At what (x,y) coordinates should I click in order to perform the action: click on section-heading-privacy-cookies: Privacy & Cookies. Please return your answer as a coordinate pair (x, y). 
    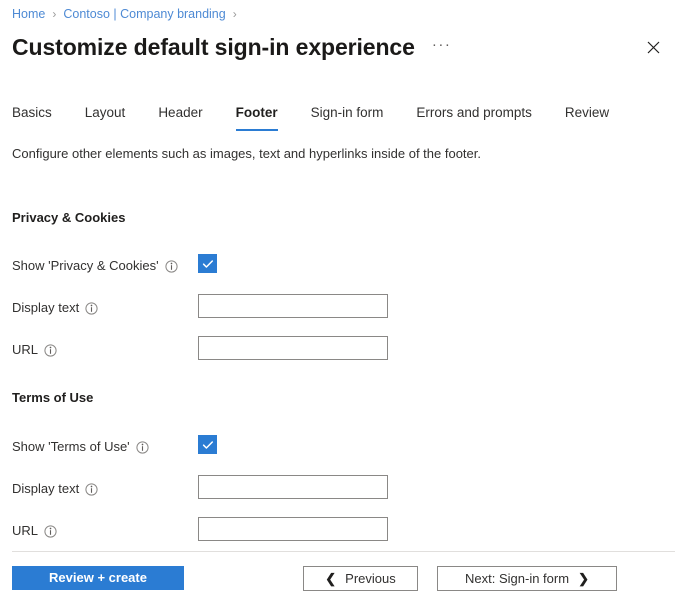
    Looking at the image, I should click on (69, 217).